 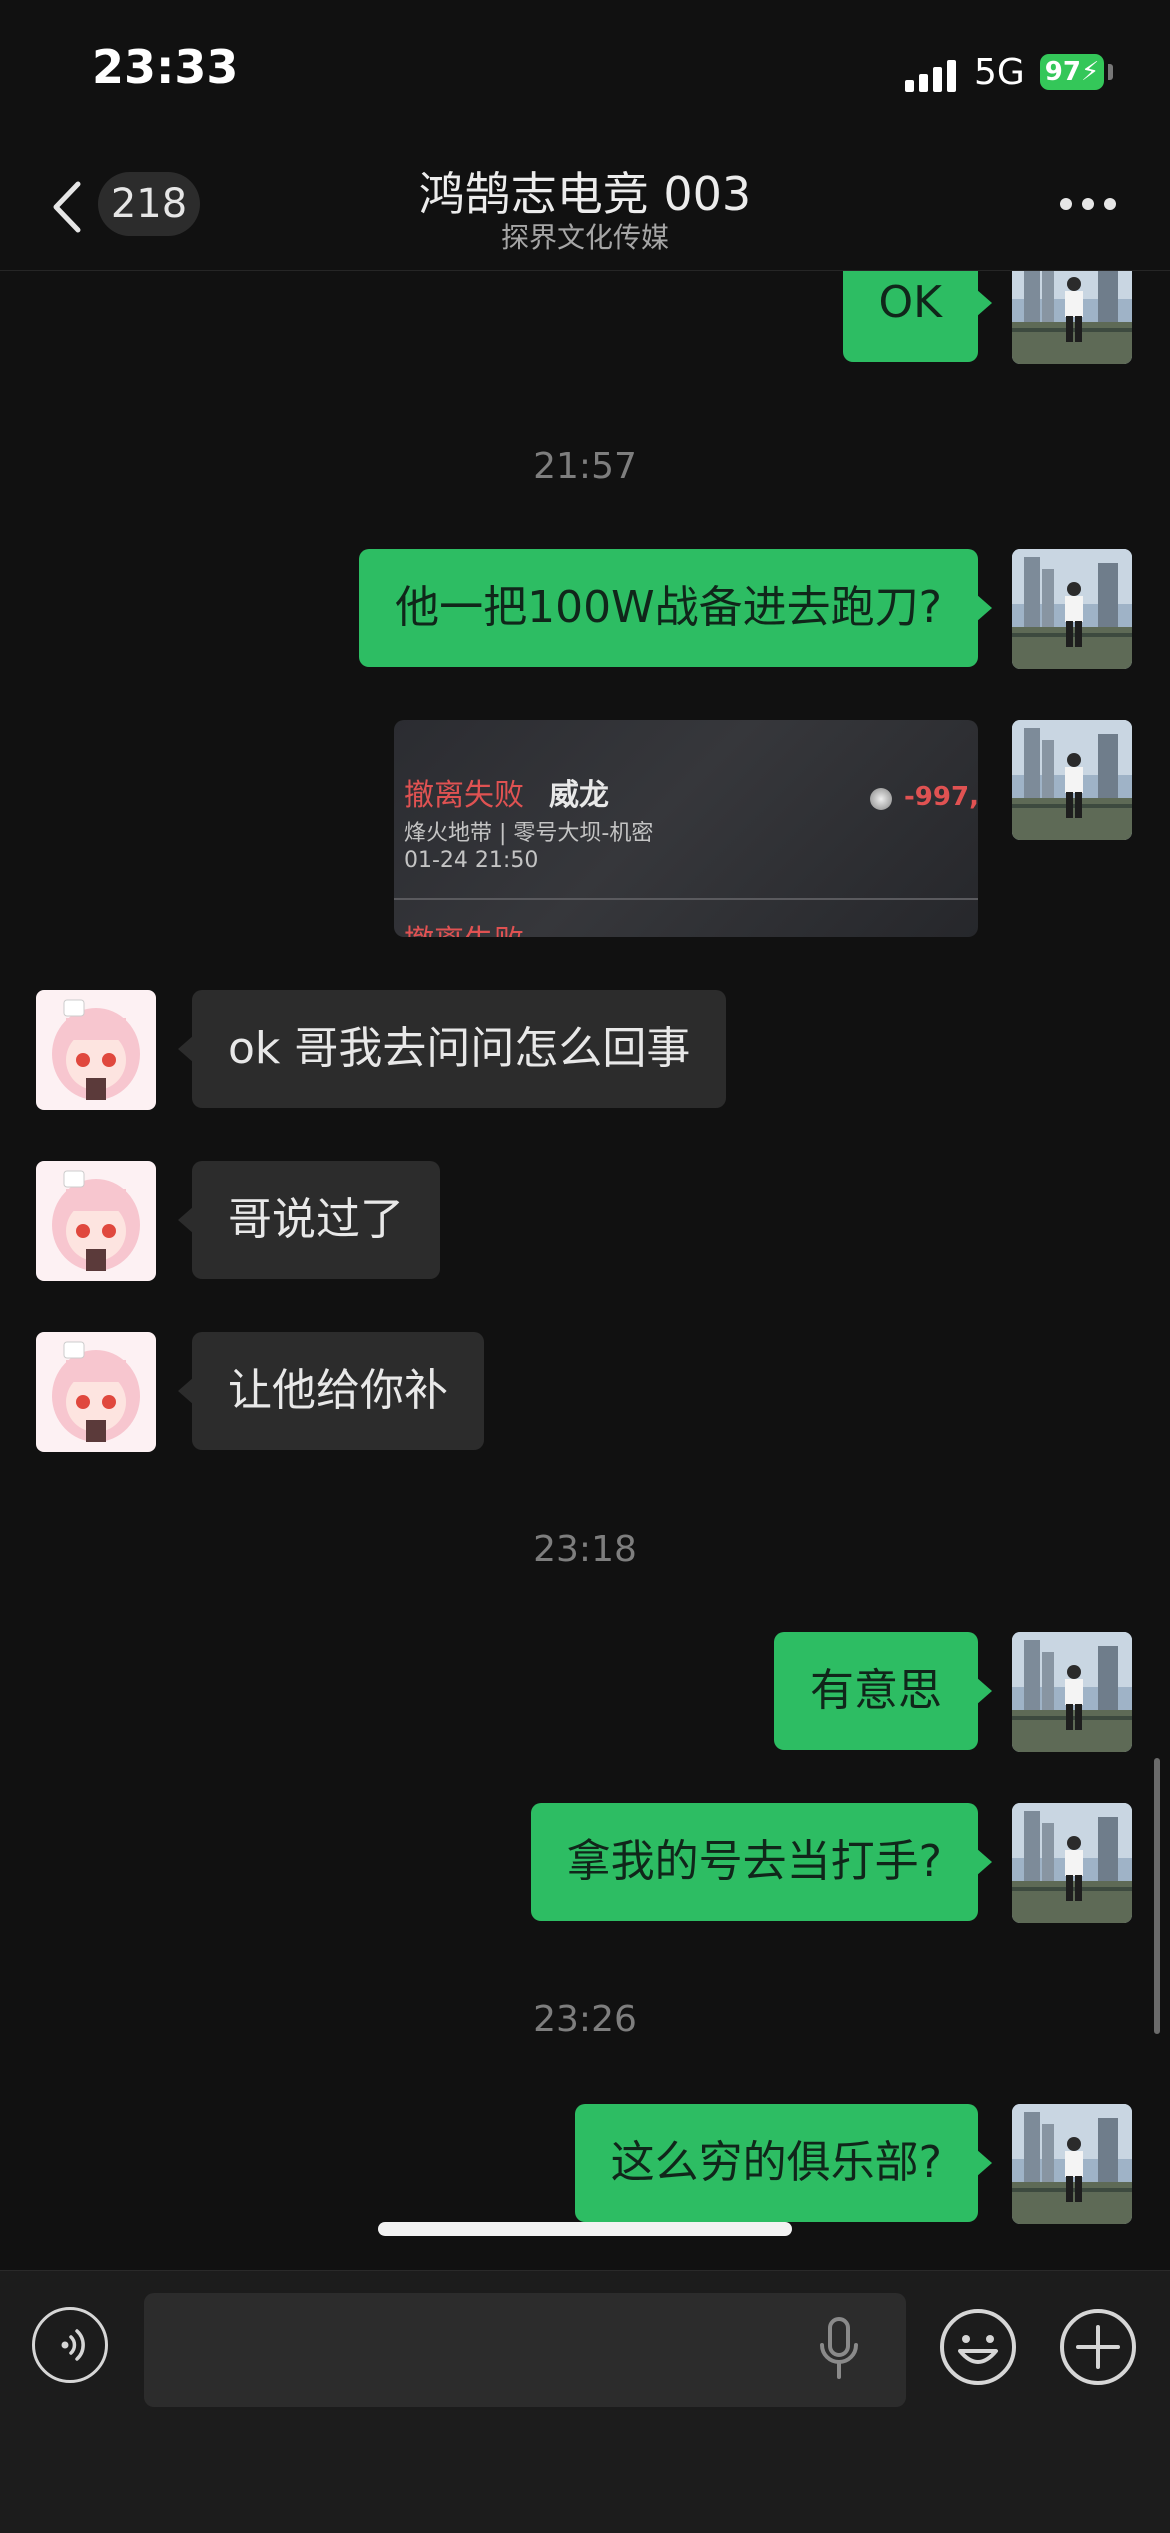 What do you see at coordinates (1088, 205) in the screenshot?
I see `more-dots-icon` at bounding box center [1088, 205].